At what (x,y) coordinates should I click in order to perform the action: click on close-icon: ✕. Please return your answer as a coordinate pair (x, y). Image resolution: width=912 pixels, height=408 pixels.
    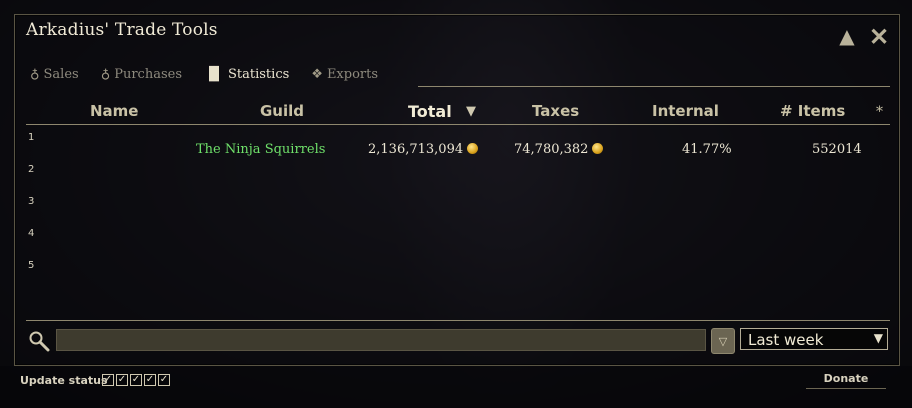
    Looking at the image, I should click on (879, 36).